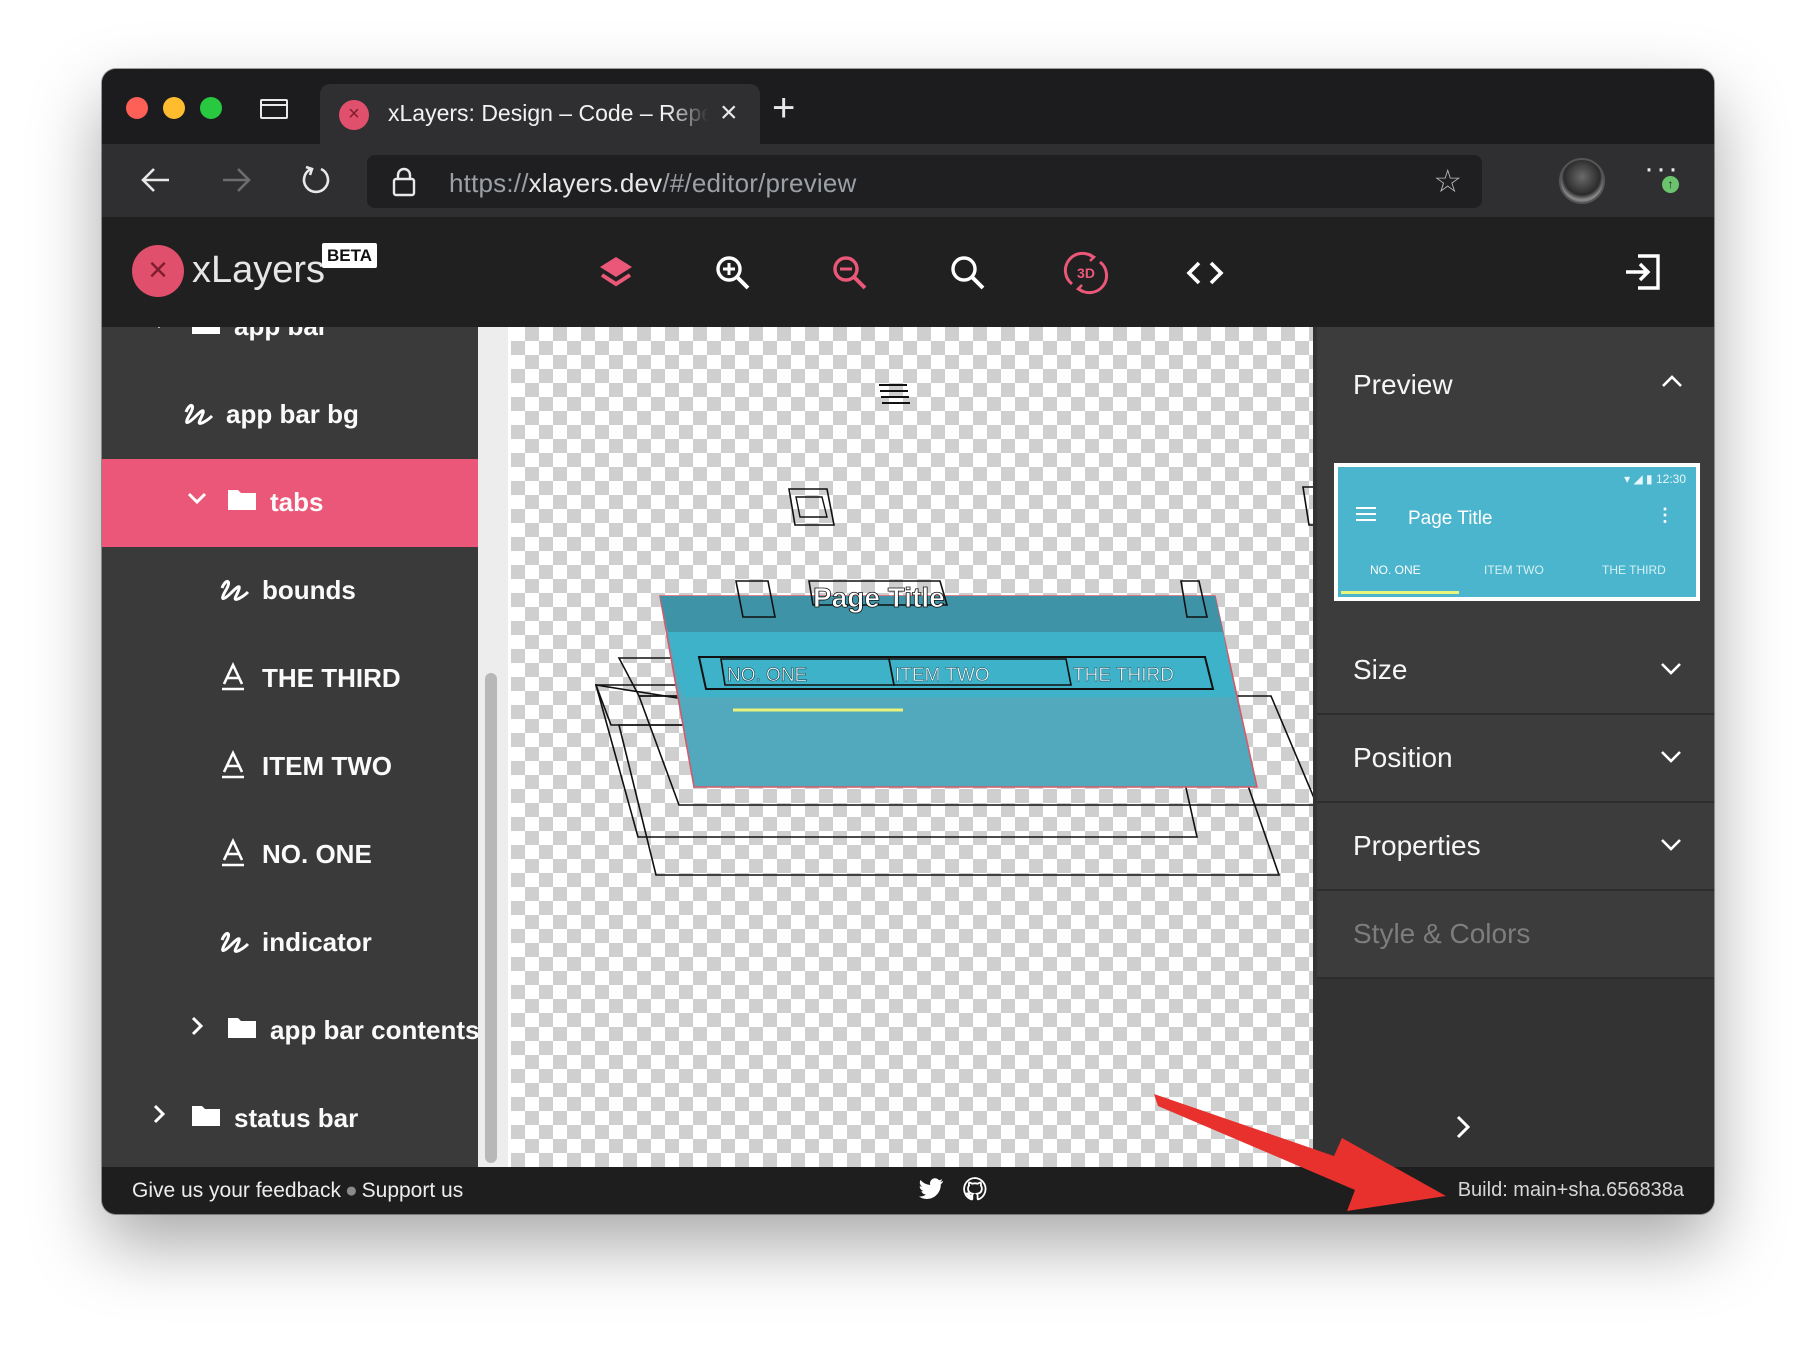 The height and width of the screenshot is (1350, 1817). What do you see at coordinates (924, 181) in the screenshot?
I see `address-bar: https://xlayers.dev/#/editor/preview ☆` at bounding box center [924, 181].